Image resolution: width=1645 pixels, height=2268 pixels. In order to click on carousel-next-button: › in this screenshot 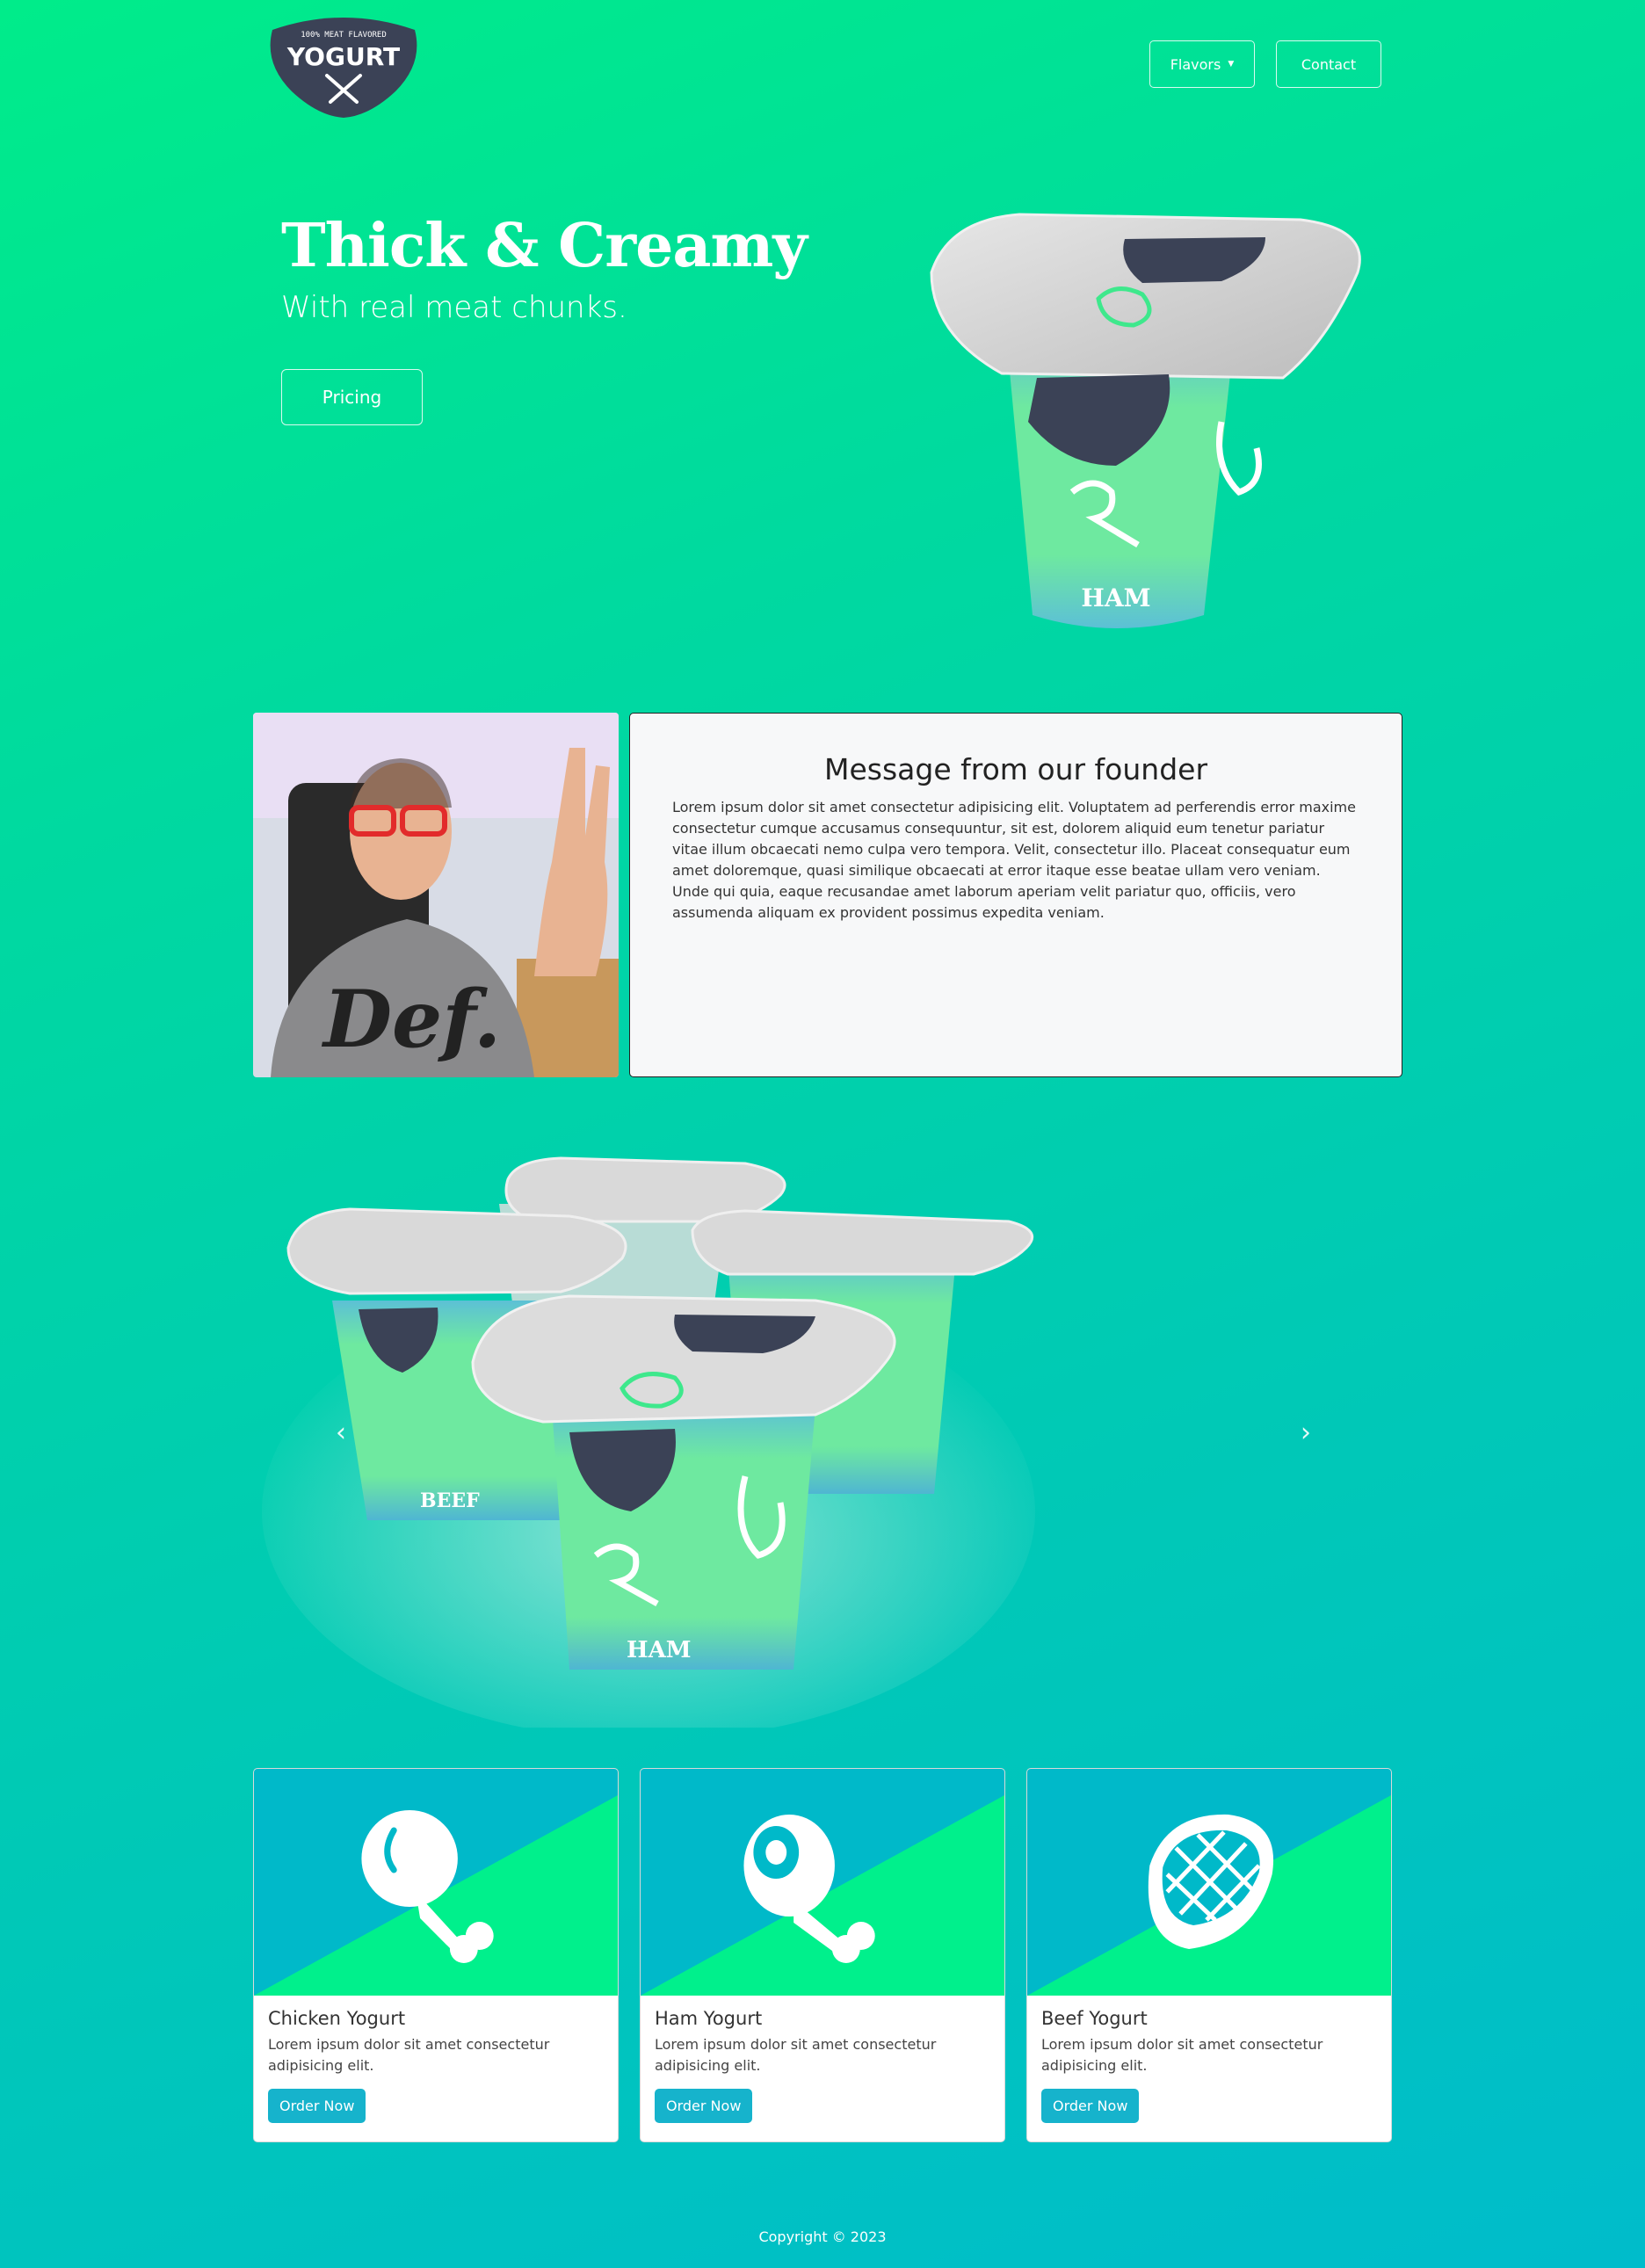, I will do `click(1305, 1432)`.